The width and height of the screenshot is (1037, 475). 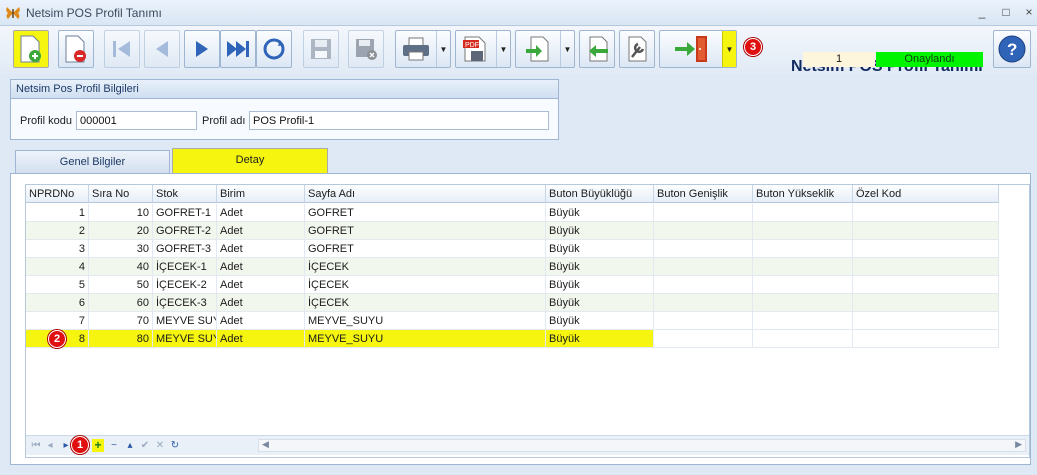 What do you see at coordinates (399, 120) in the screenshot?
I see `profile-name-input` at bounding box center [399, 120].